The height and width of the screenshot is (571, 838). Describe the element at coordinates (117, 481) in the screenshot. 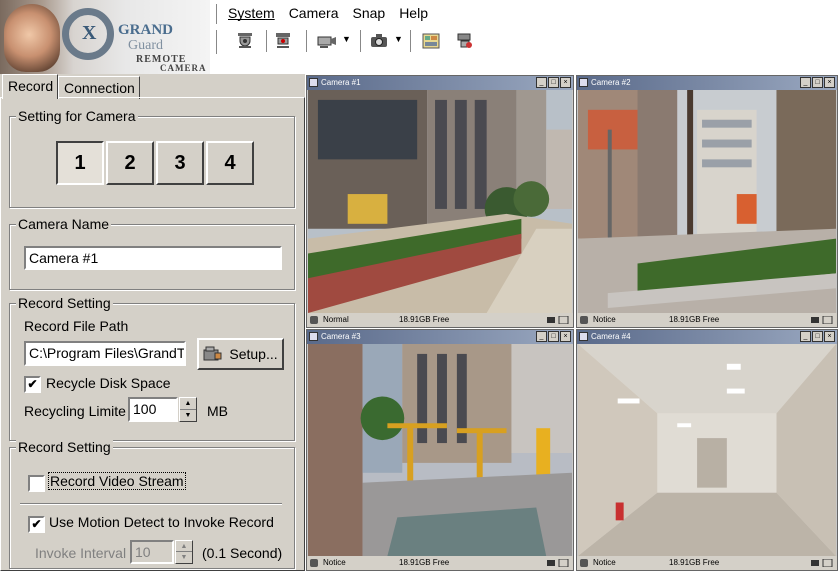

I see `record-video-stream-label: Record Video Stream` at that location.